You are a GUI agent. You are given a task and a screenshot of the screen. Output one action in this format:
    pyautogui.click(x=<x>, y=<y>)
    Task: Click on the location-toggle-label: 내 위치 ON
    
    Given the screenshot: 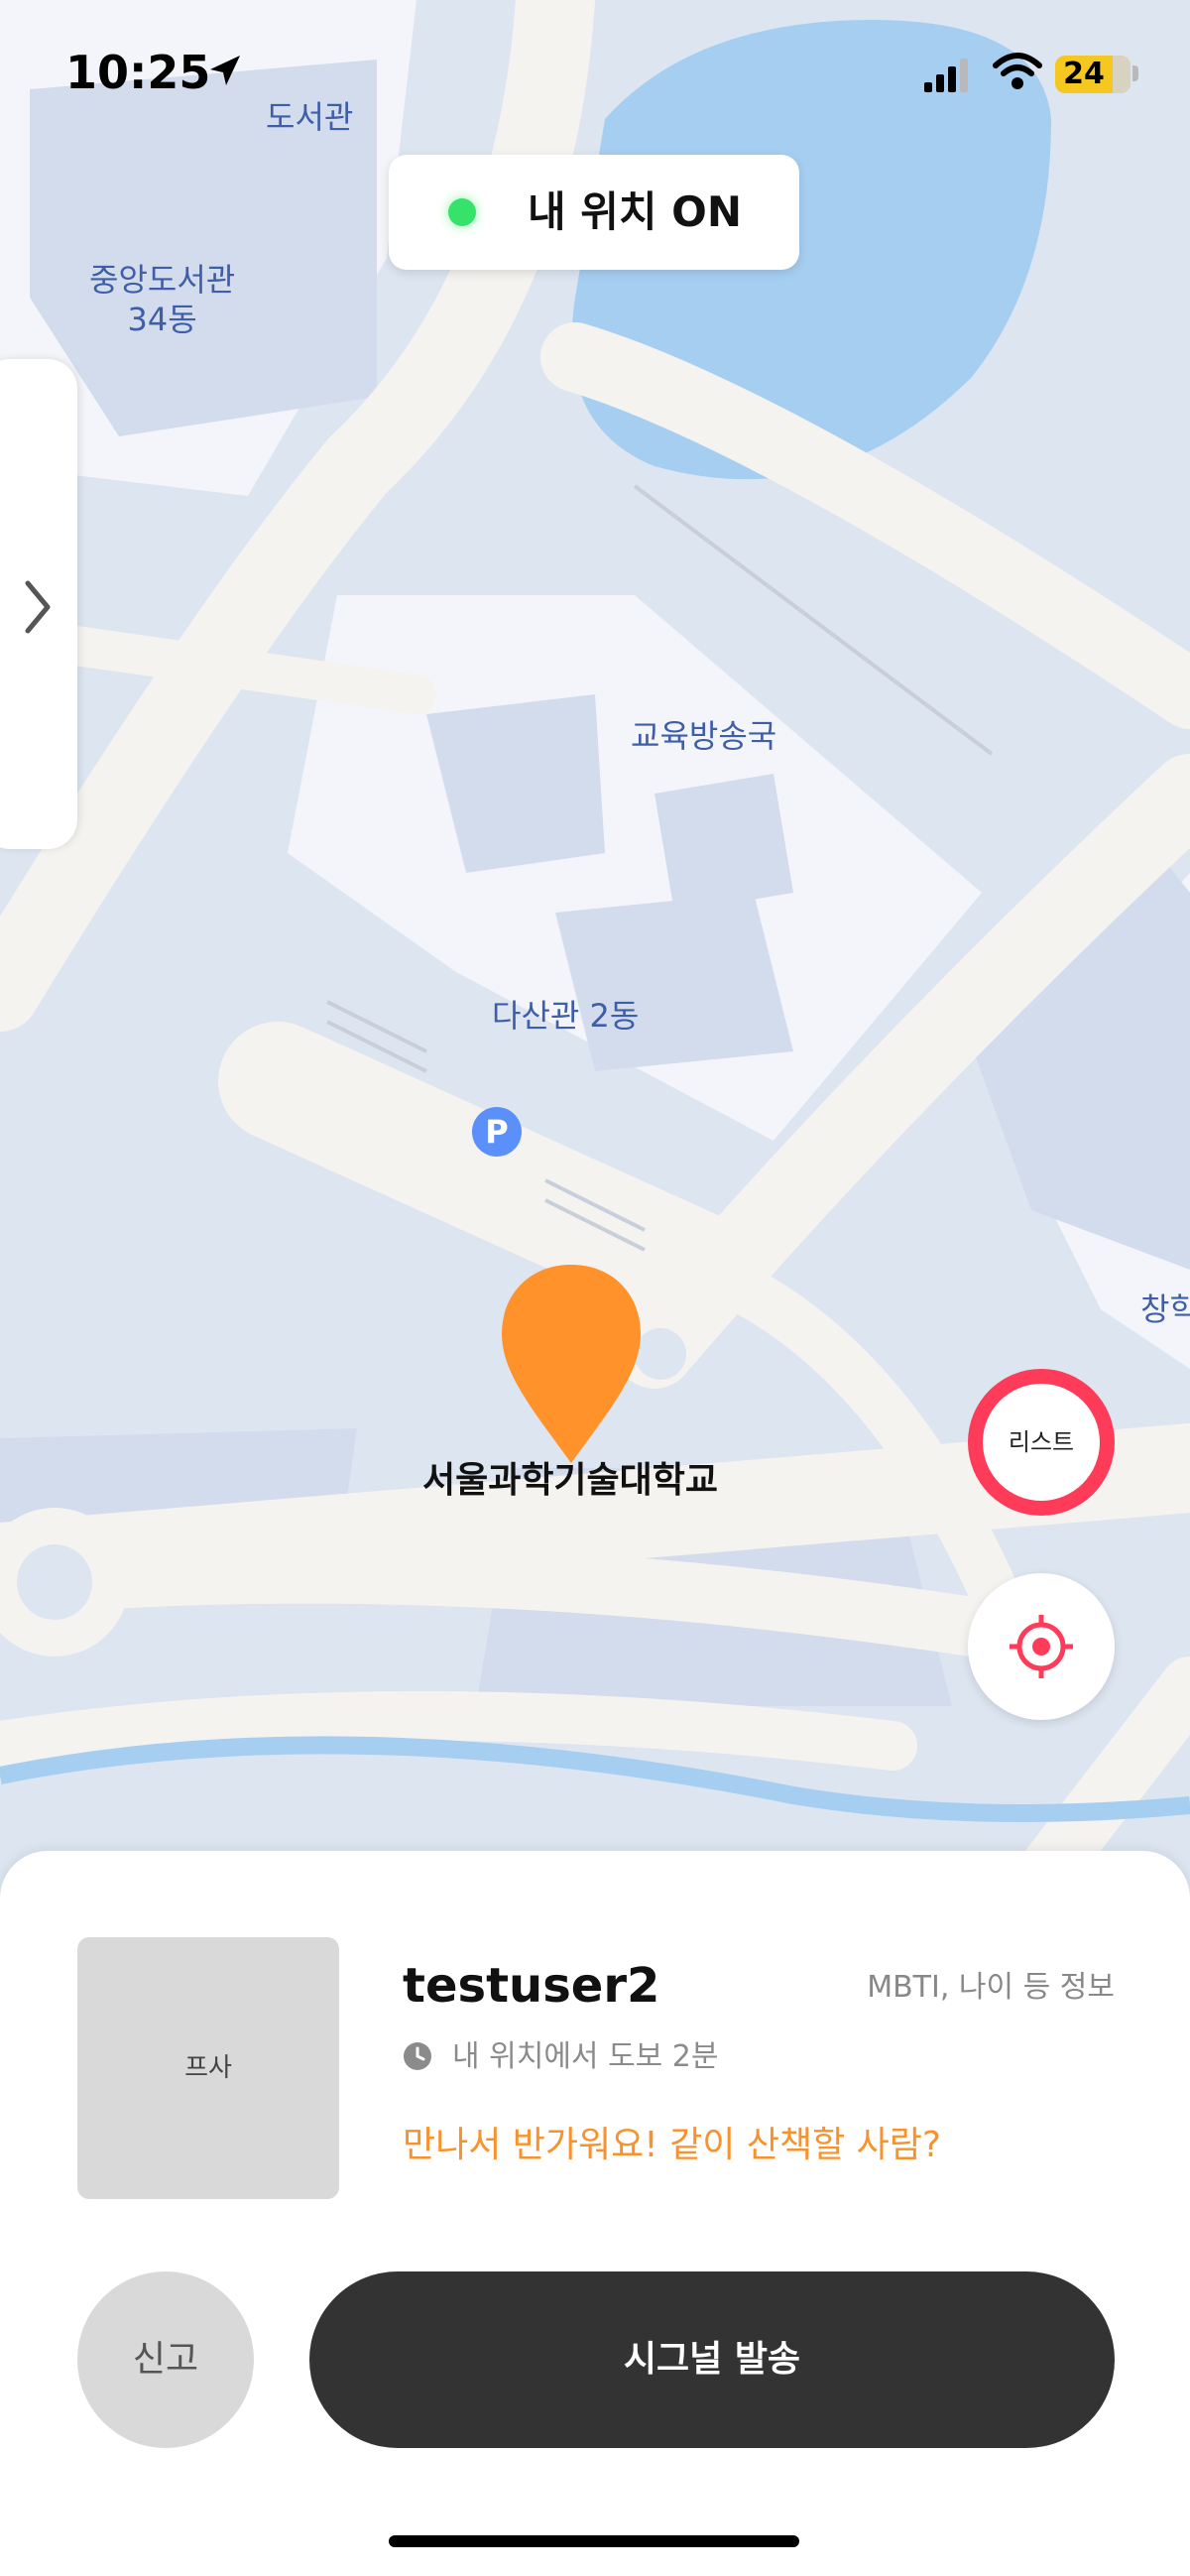 What is the action you would take?
    pyautogui.click(x=635, y=211)
    